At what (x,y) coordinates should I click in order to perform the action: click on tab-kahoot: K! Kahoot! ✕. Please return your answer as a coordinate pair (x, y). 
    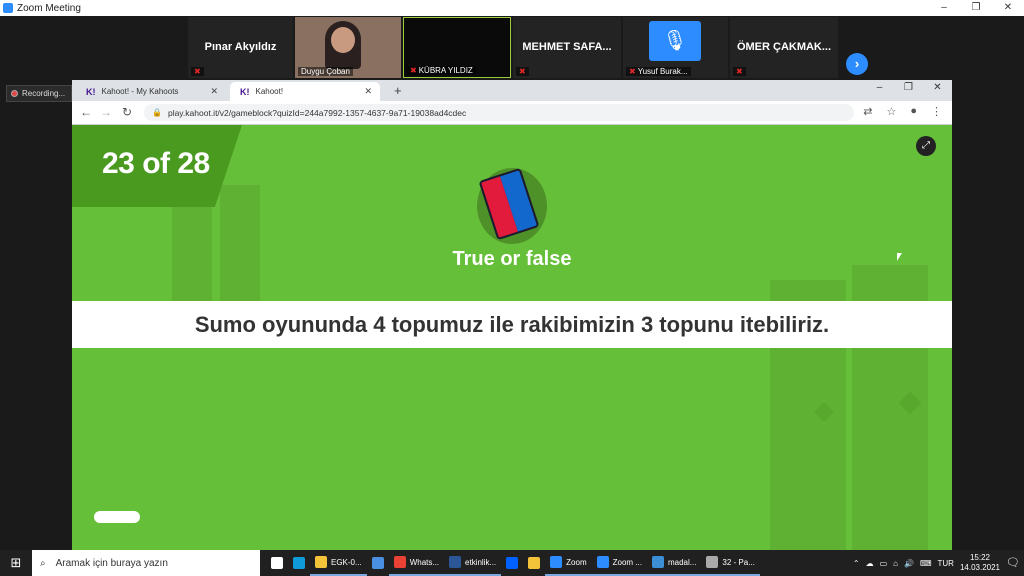
    Looking at the image, I should click on (305, 91).